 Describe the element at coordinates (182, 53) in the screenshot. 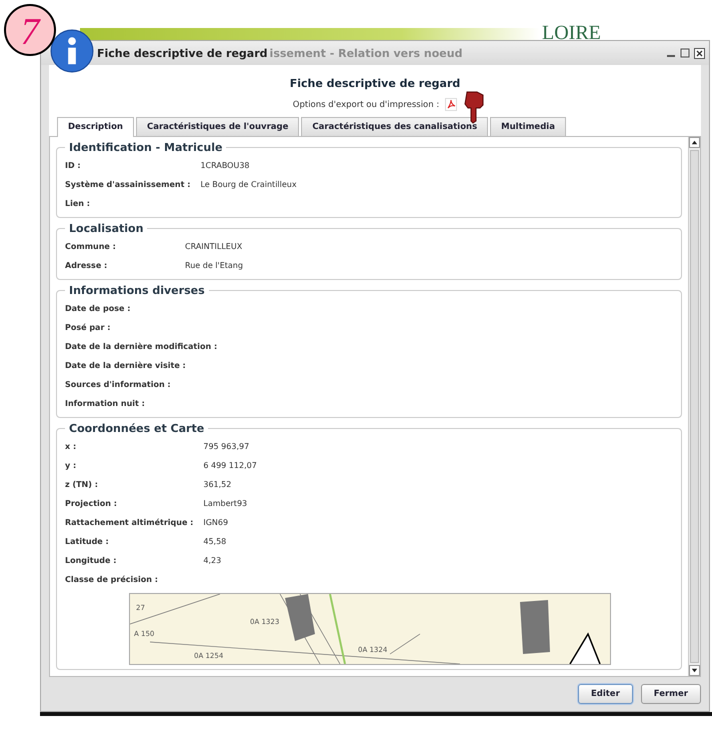

I see `window-title: Fiche descriptive de regard` at that location.